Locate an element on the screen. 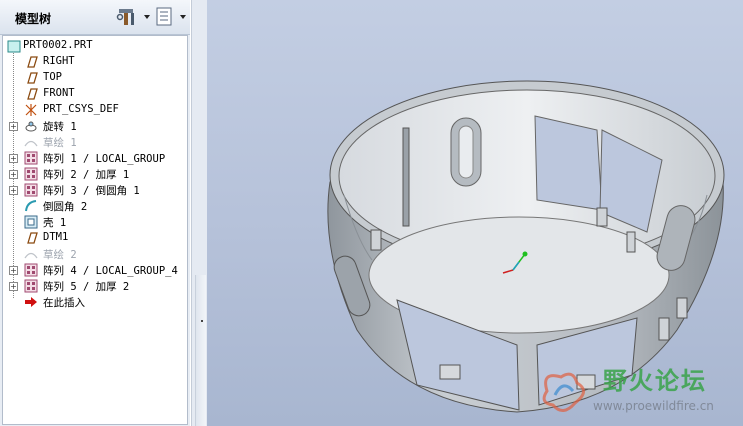 The height and width of the screenshot is (426, 743). tree-item: + 阵列 5 / 加厚 2 is located at coordinates (95, 286).